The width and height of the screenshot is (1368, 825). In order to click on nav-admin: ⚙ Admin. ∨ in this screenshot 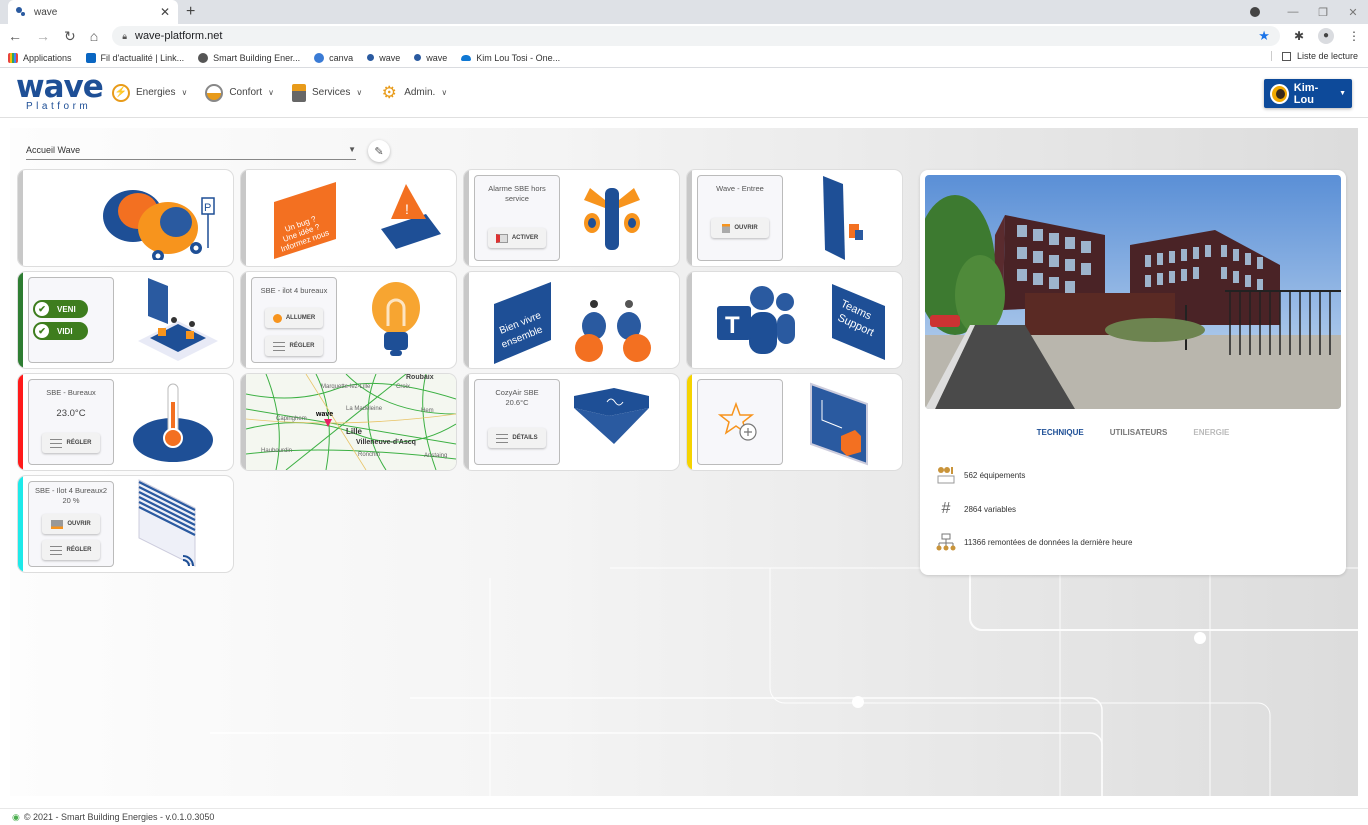, I will do `click(414, 92)`.